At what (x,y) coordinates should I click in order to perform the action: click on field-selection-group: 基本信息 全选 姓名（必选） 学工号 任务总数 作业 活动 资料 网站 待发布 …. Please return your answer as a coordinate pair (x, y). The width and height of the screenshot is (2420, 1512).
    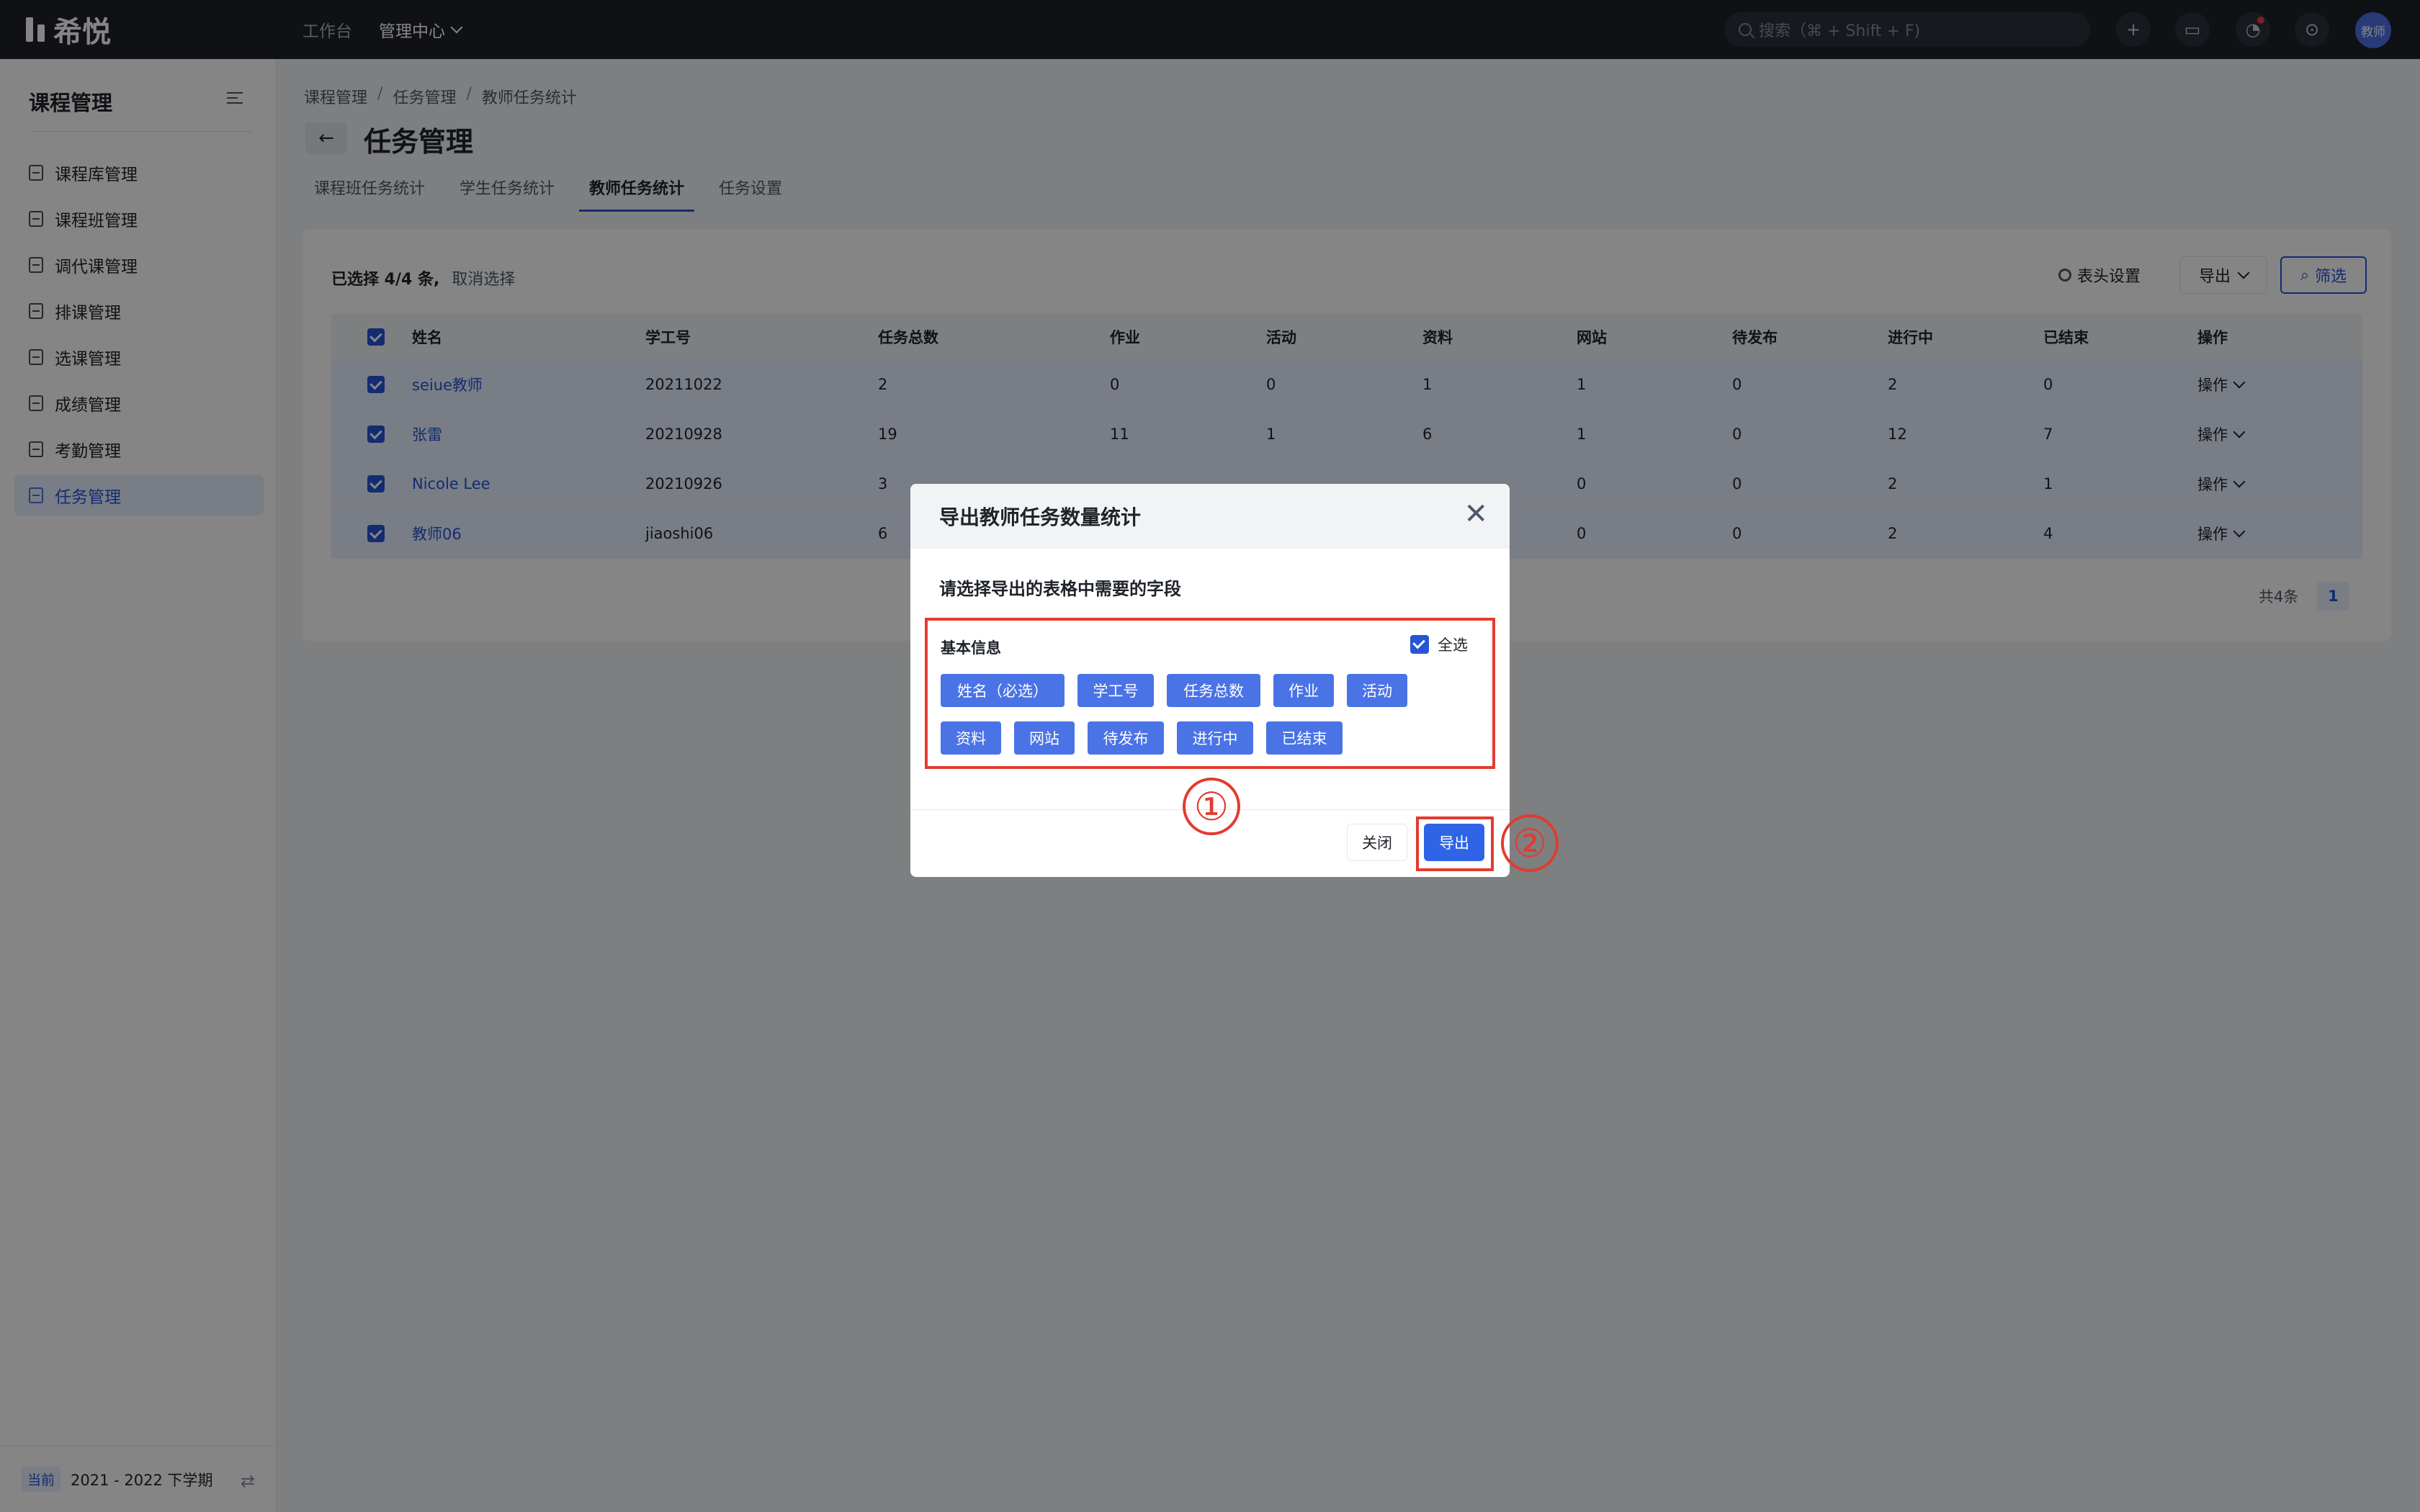
    Looking at the image, I should click on (1210, 693).